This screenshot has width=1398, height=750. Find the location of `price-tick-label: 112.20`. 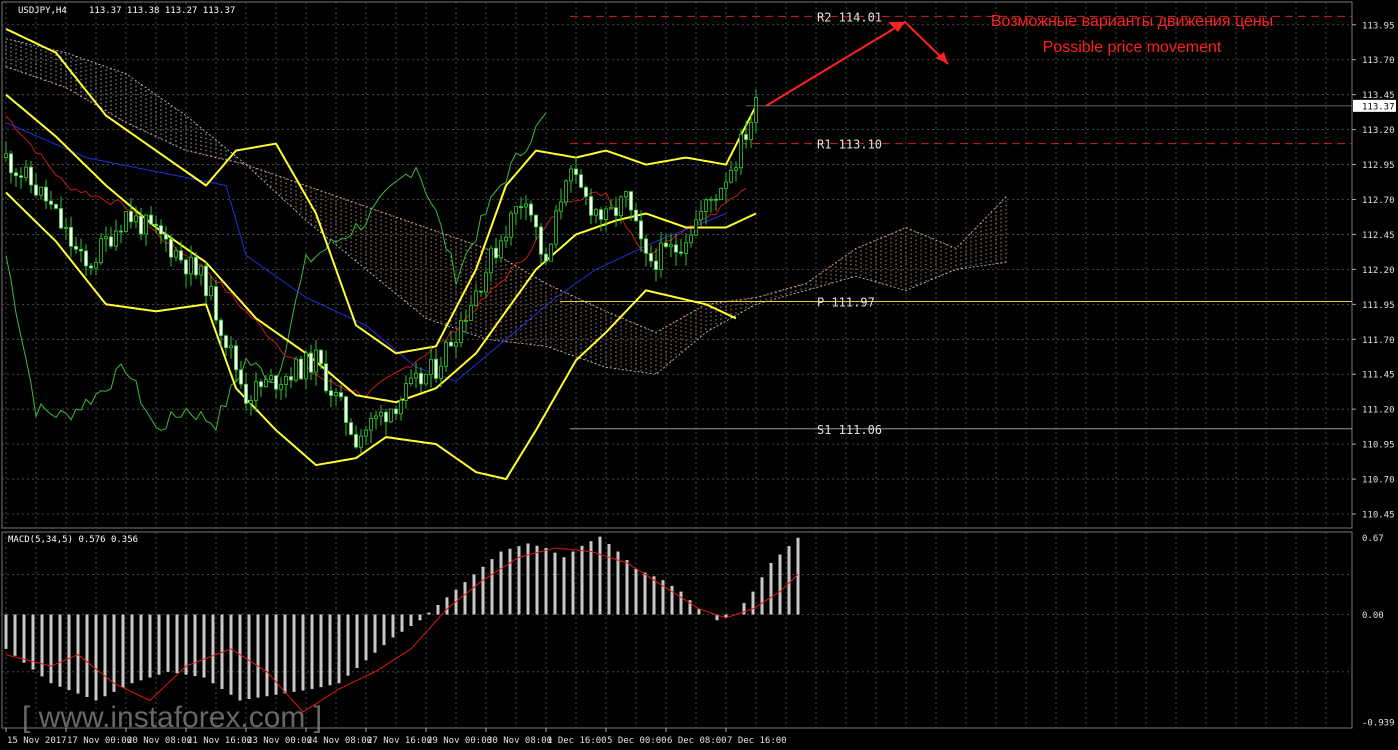

price-tick-label: 112.20 is located at coordinates (1378, 271).